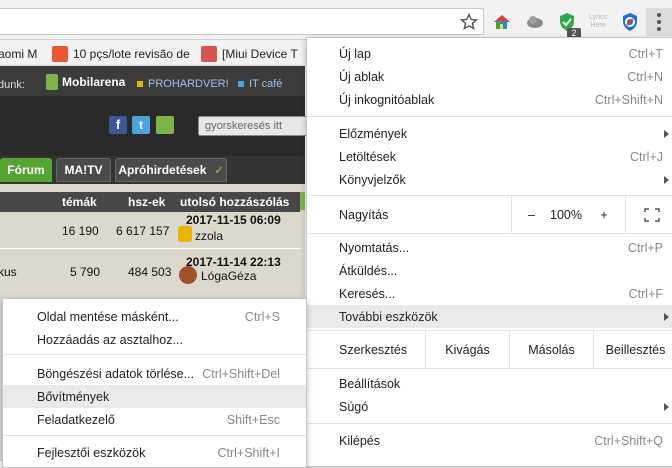 Image resolution: width=672 pixels, height=468 pixels. What do you see at coordinates (489, 293) in the screenshot?
I see `menu-item-find: Keresés... Ctrl+F` at bounding box center [489, 293].